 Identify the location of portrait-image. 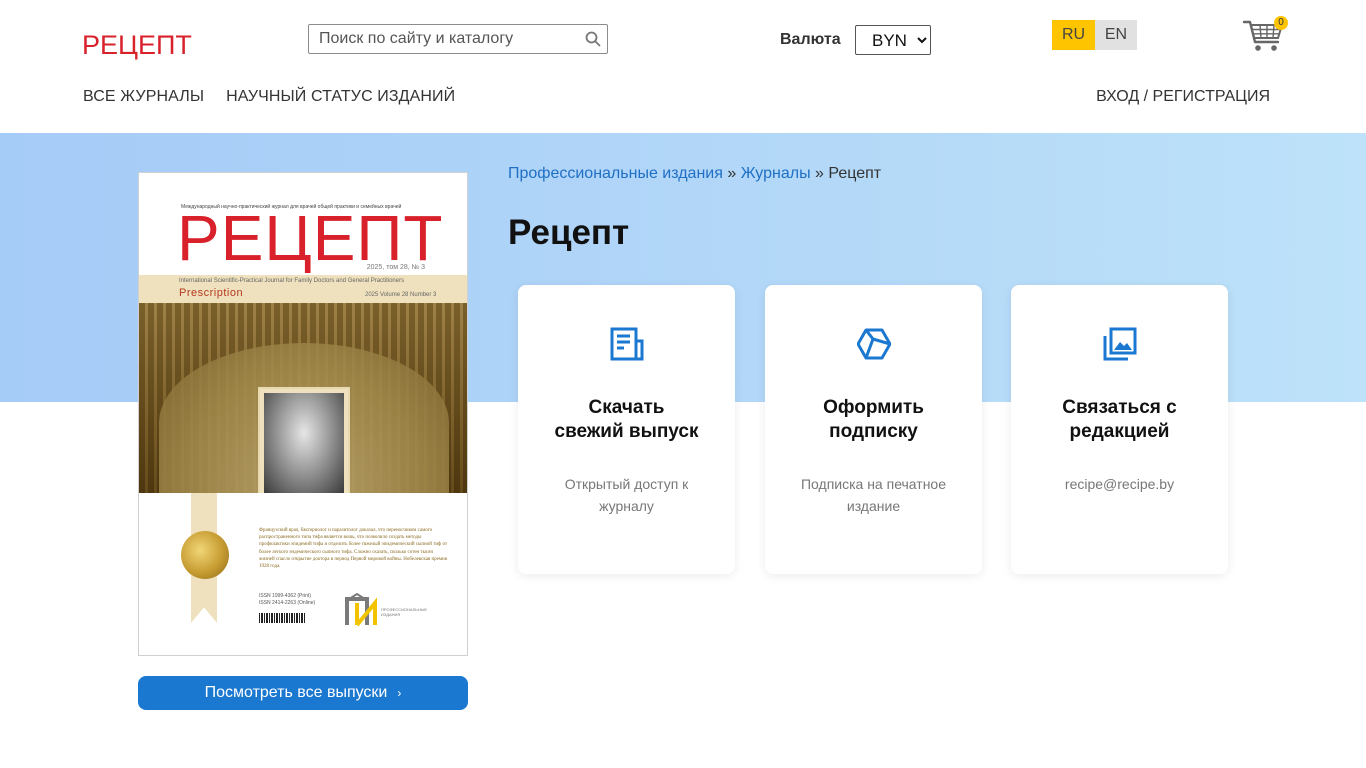
(304, 443).